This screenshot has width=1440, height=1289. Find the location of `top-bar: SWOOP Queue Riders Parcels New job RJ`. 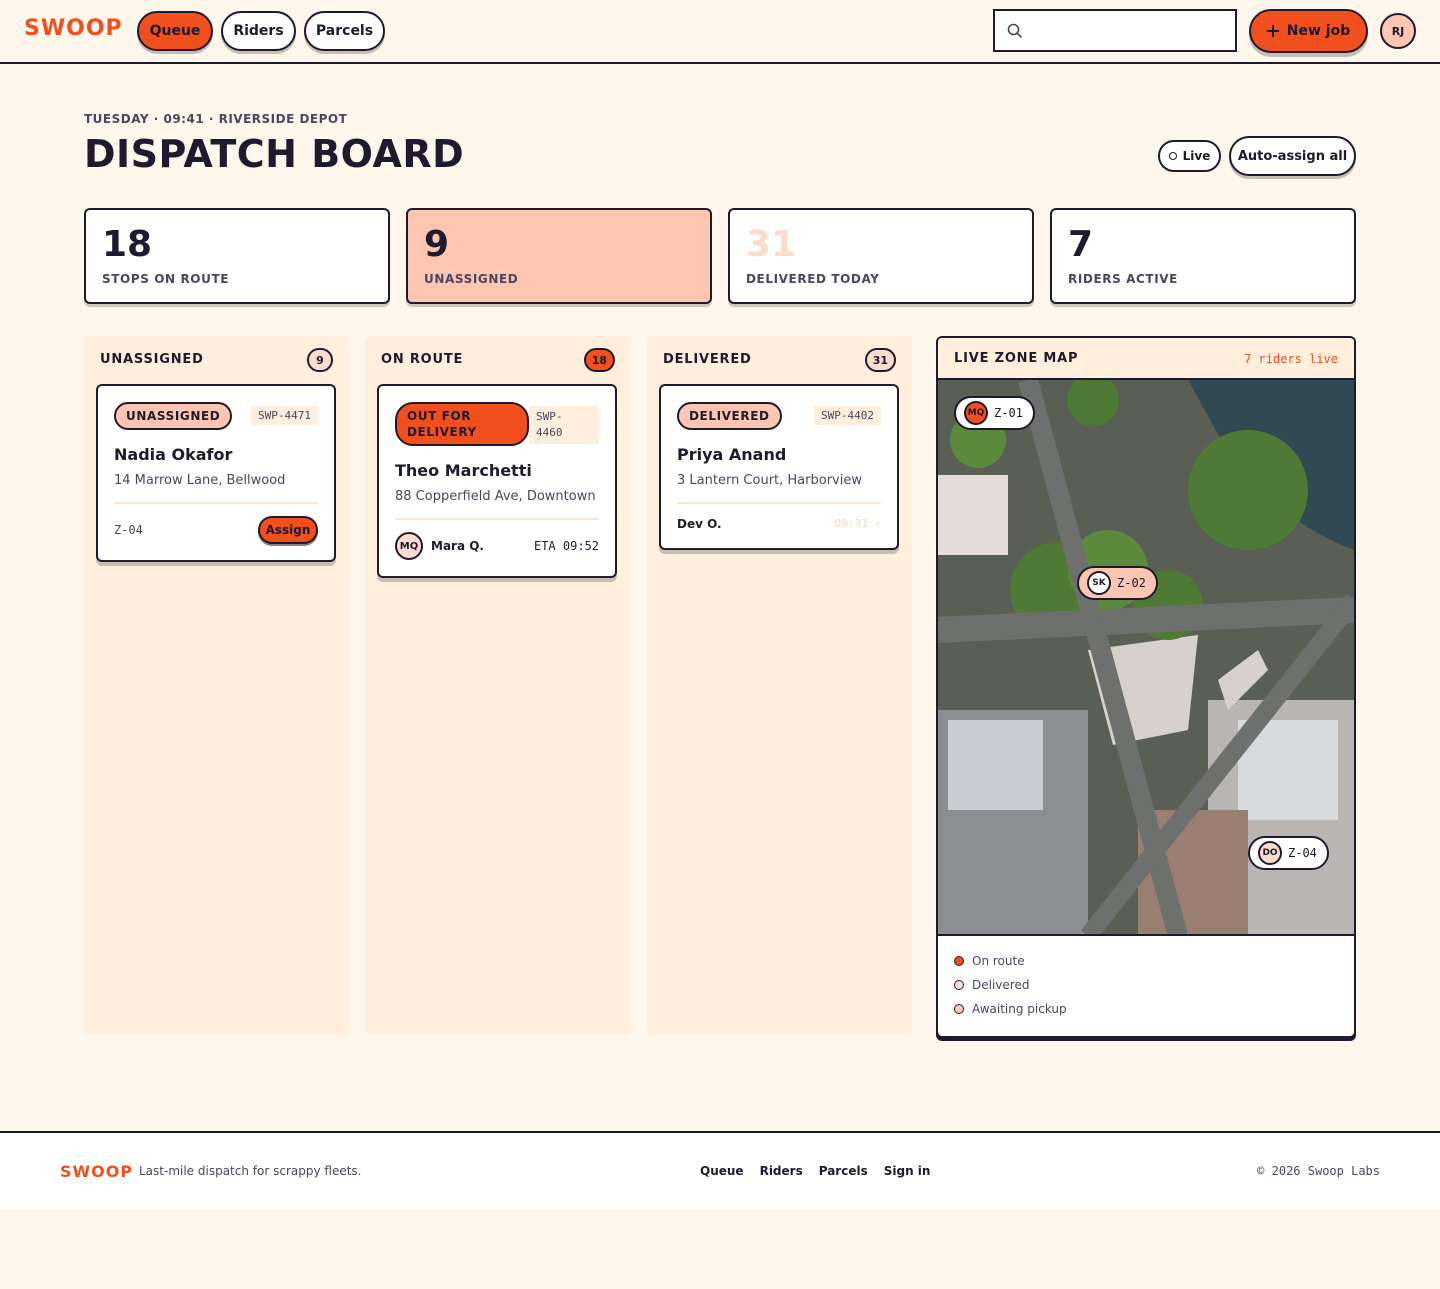

top-bar: SWOOP Queue Riders Parcels New job RJ is located at coordinates (720, 32).